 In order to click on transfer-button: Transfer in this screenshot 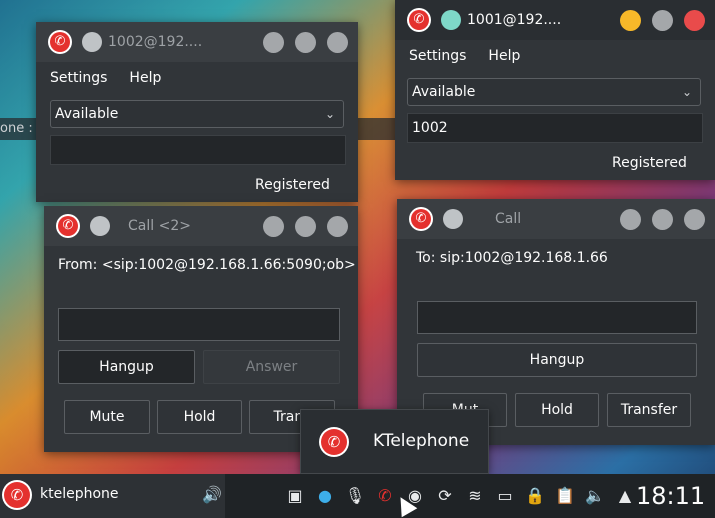, I will do `click(649, 410)`.